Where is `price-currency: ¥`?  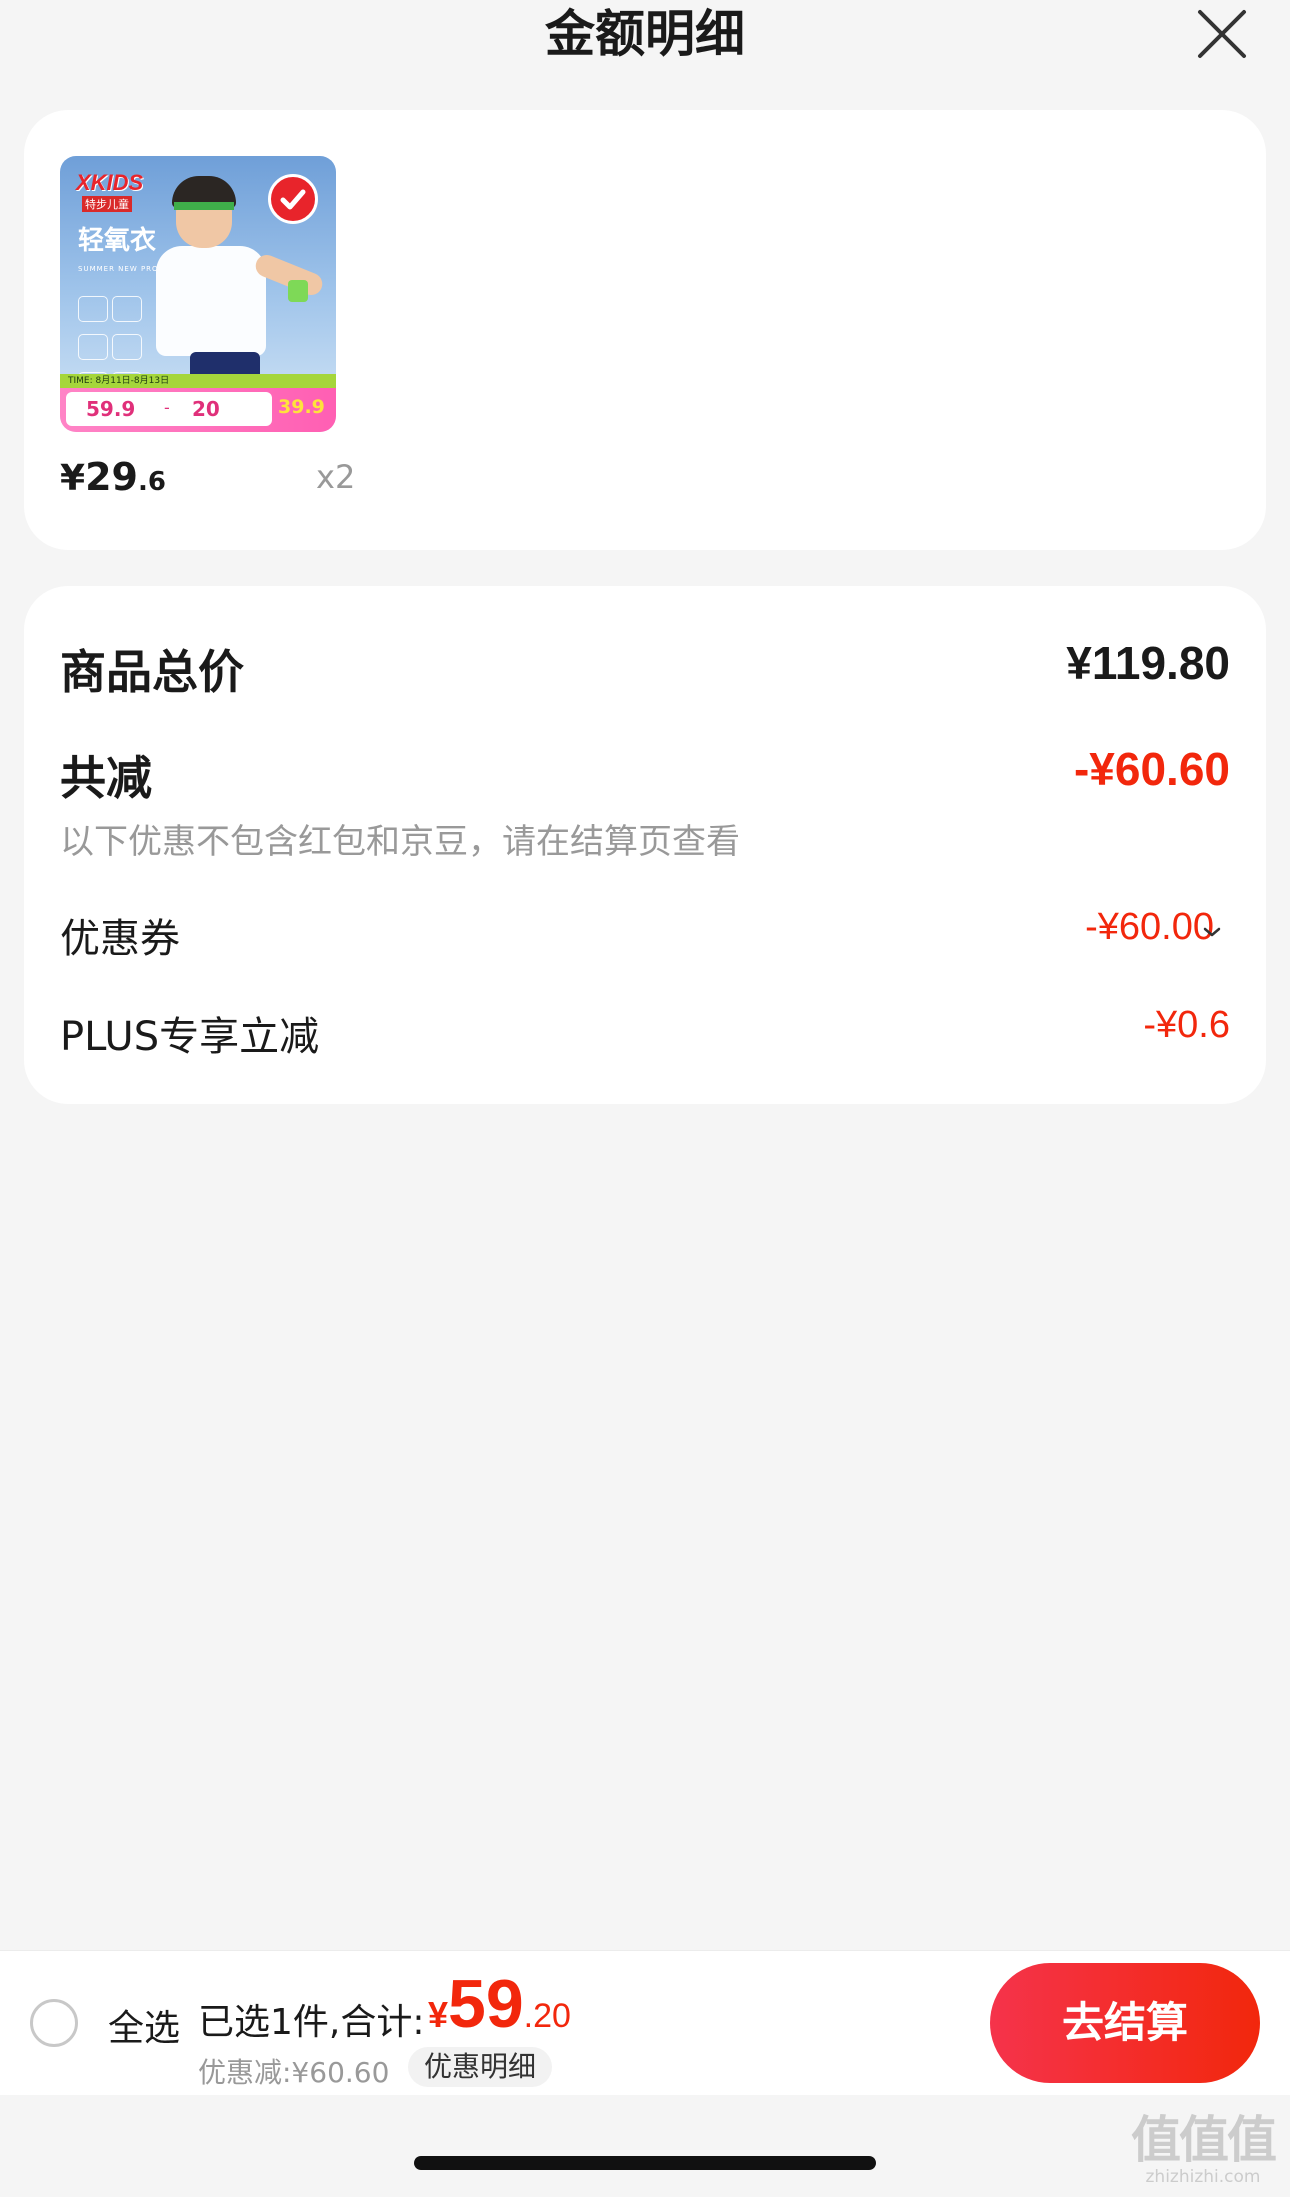
price-currency: ¥ is located at coordinates (73, 478).